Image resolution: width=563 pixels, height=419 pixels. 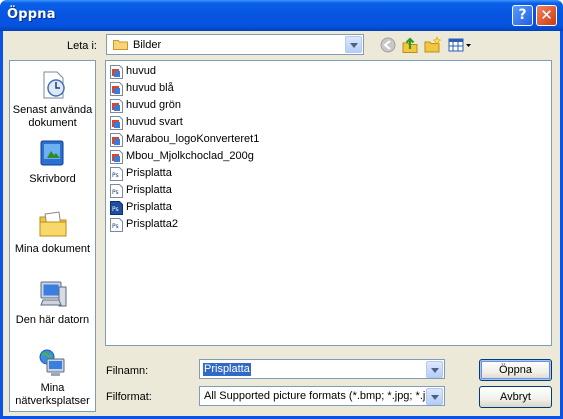 What do you see at coordinates (281, 15) in the screenshot?
I see `title-bar: Öppna ? ✕` at bounding box center [281, 15].